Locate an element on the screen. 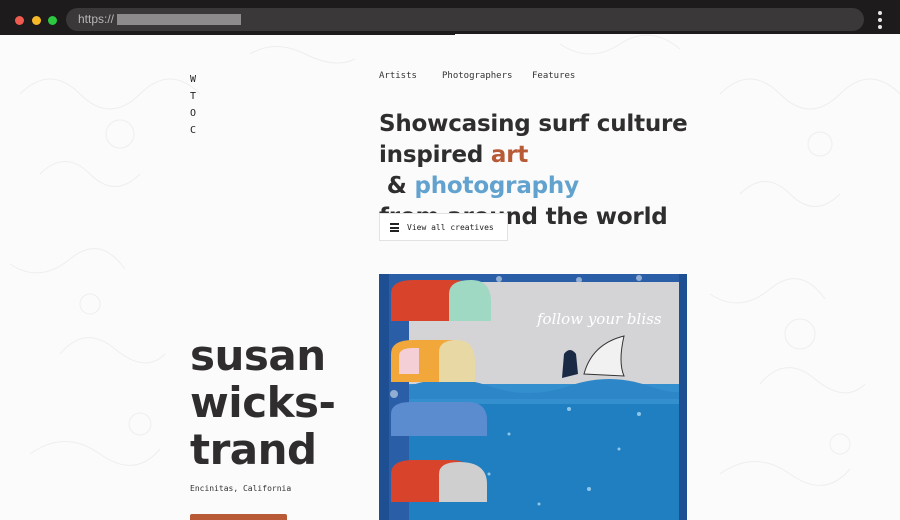 The width and height of the screenshot is (900, 520). name-line-1: susan is located at coordinates (258, 355).